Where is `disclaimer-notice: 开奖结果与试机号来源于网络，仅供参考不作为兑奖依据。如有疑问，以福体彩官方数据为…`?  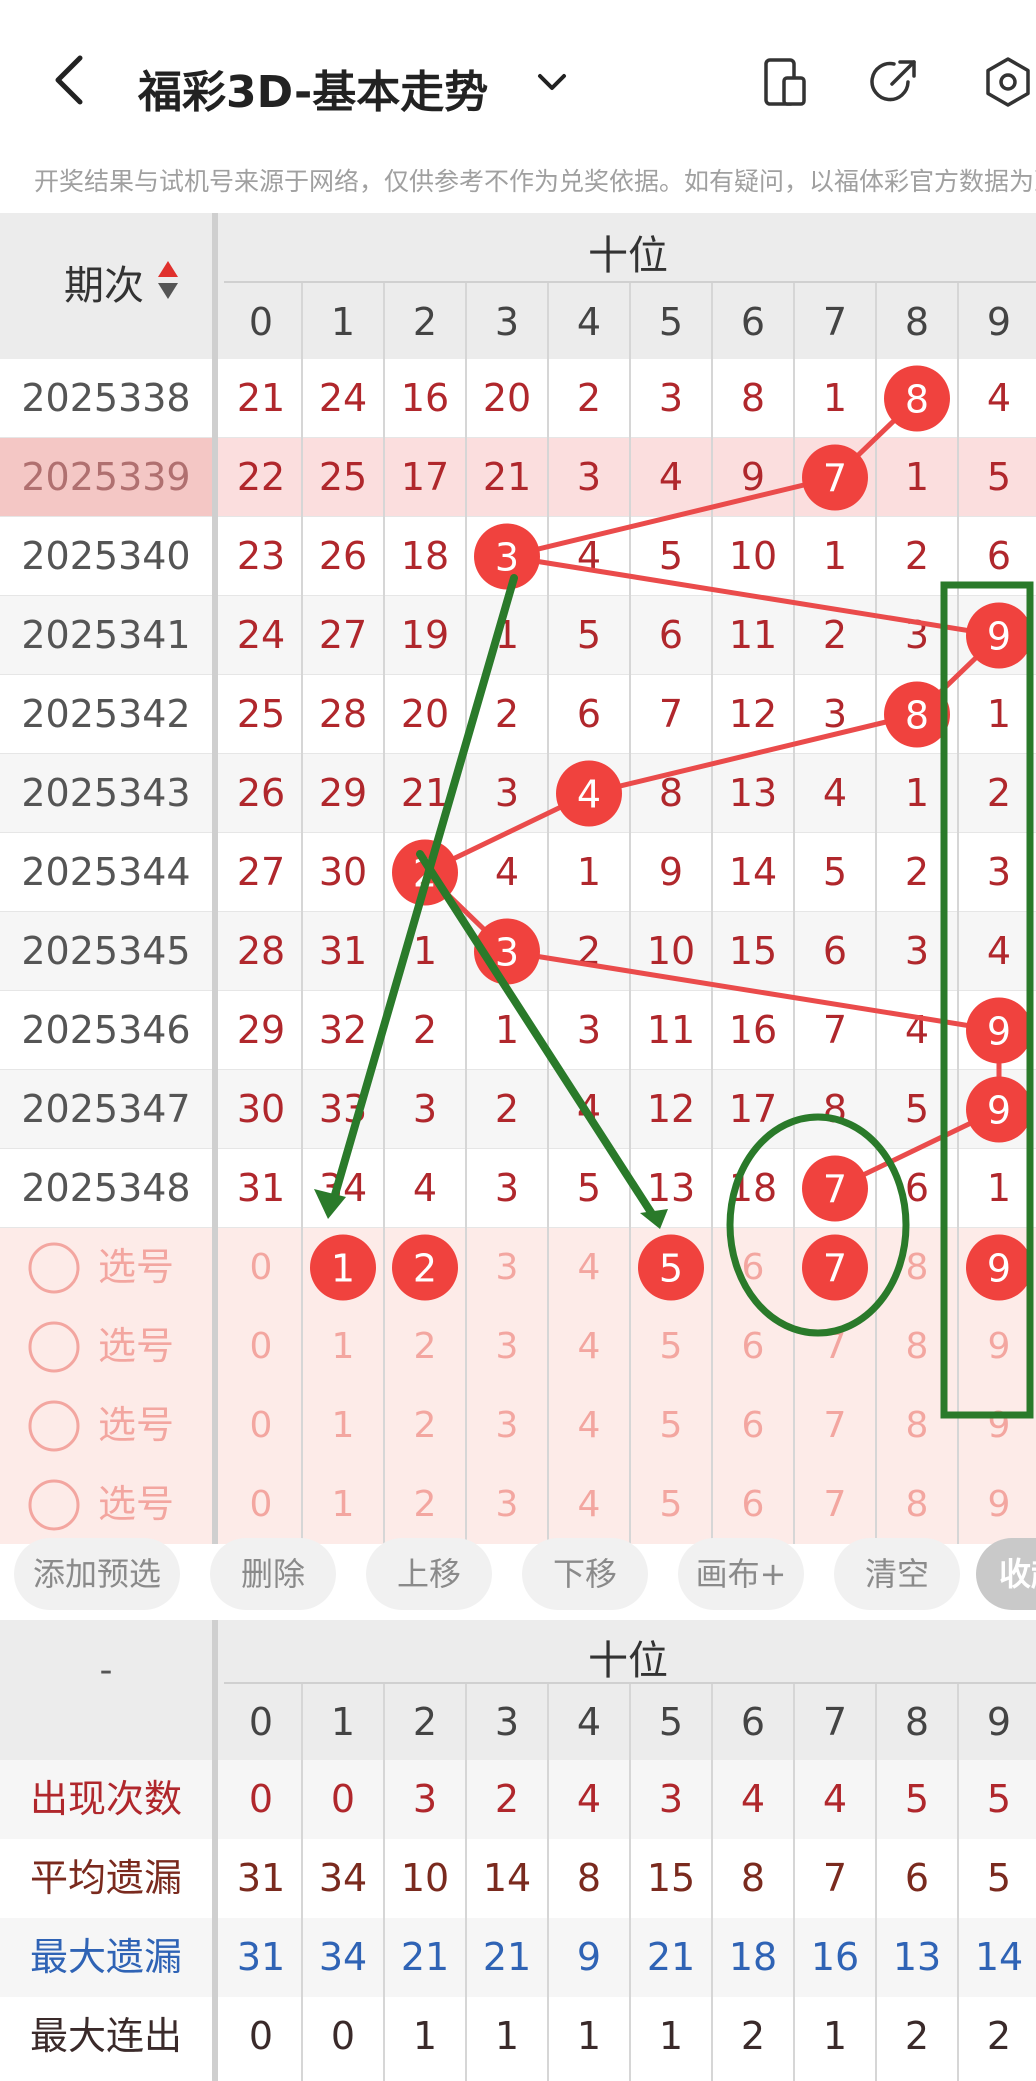 disclaimer-notice: 开奖结果与试机号来源于网络，仅供参考不作为兑奖依据。如有疑问，以福体彩官方数据为… is located at coordinates (535, 181).